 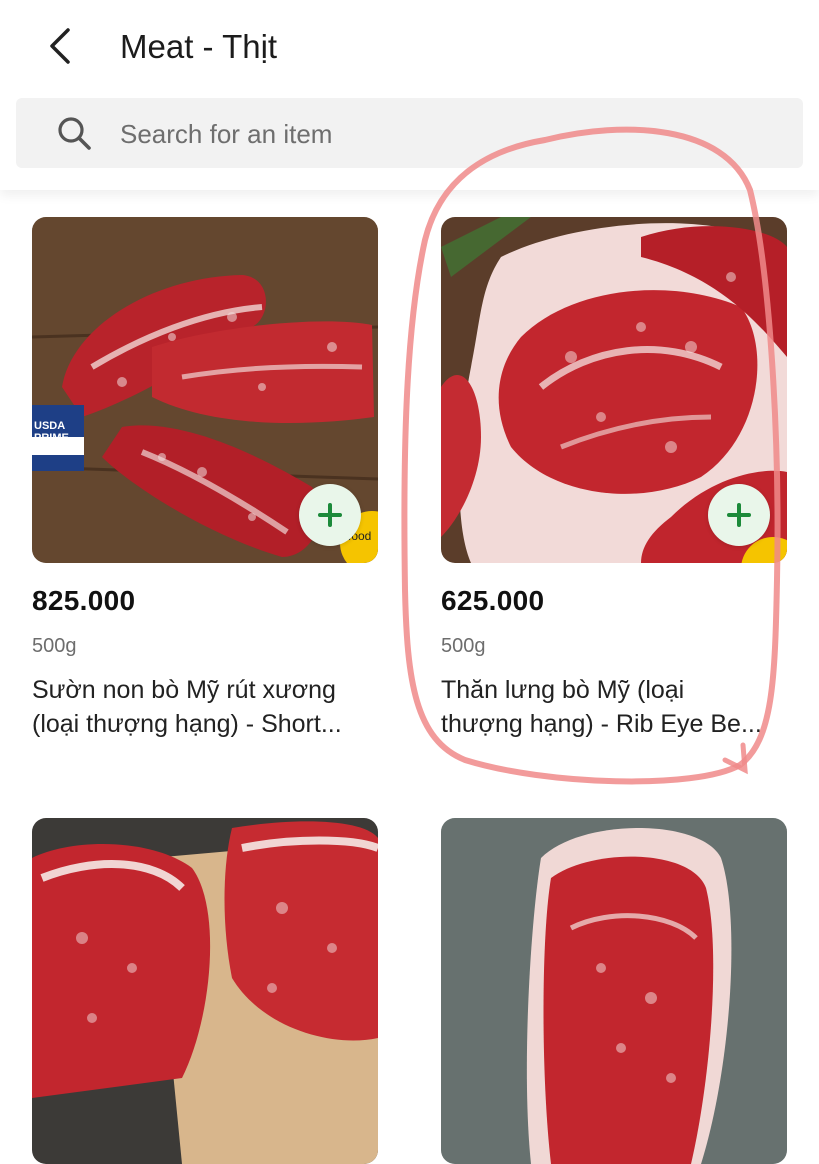 I want to click on usda-label: USDA PRIME, so click(x=51, y=432).